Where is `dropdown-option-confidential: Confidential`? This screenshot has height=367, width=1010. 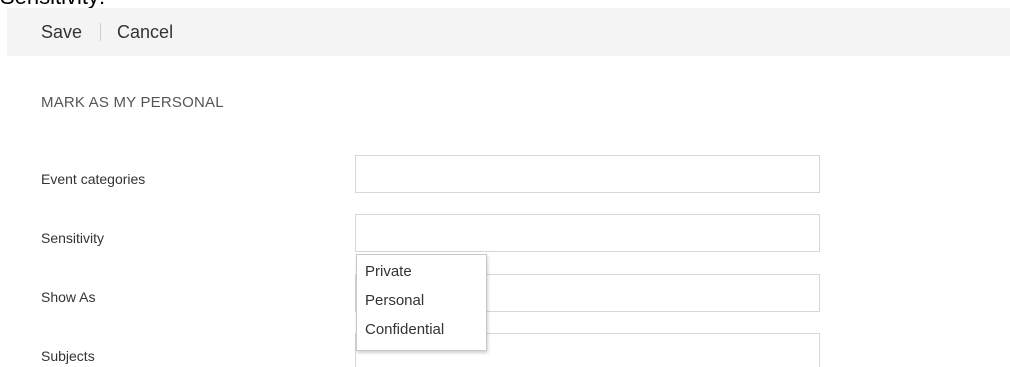
dropdown-option-confidential: Confidential is located at coordinates (421, 333).